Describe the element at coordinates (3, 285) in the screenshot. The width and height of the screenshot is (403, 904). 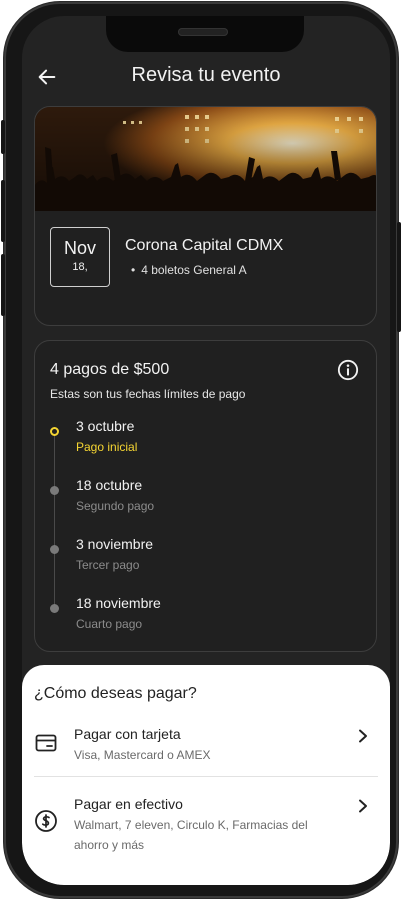
I see `volume-down-button` at that location.